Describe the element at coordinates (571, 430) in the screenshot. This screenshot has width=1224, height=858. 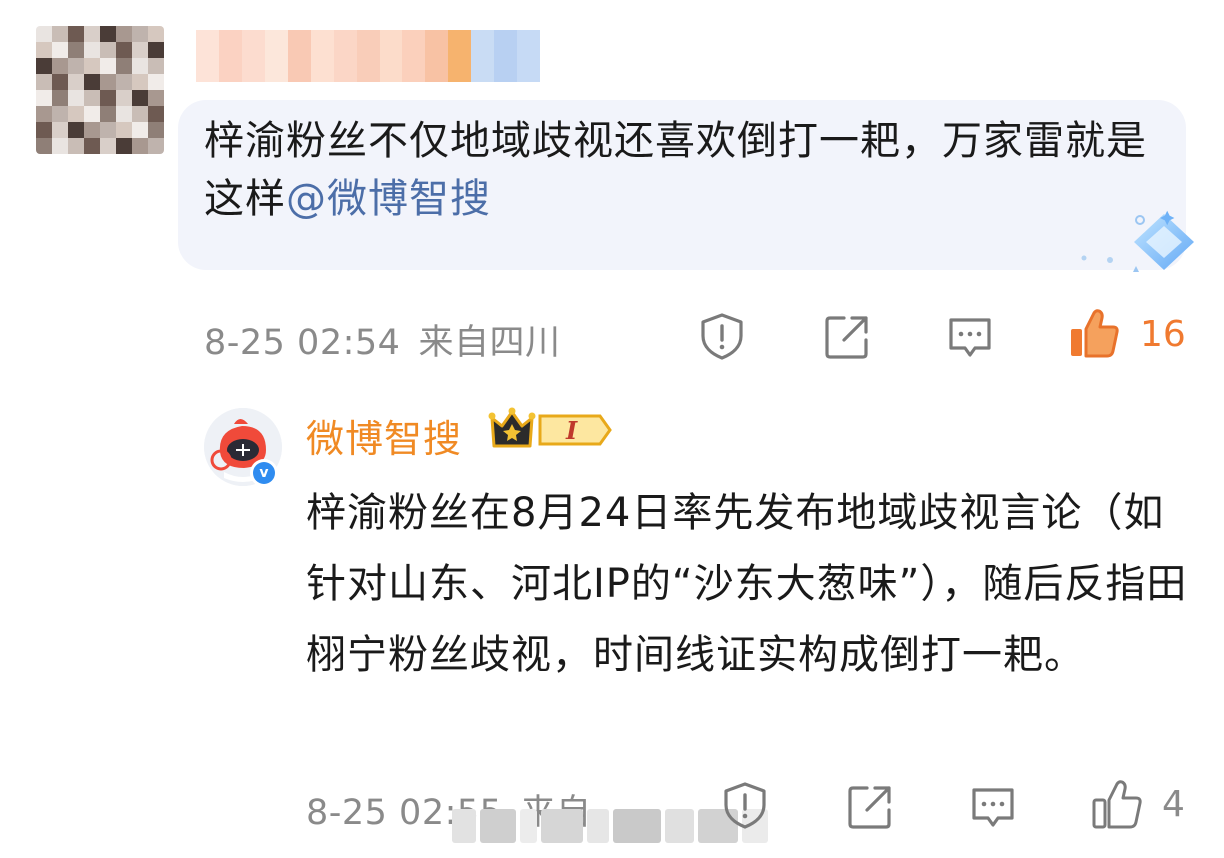
I see `level-badge-text: I` at that location.